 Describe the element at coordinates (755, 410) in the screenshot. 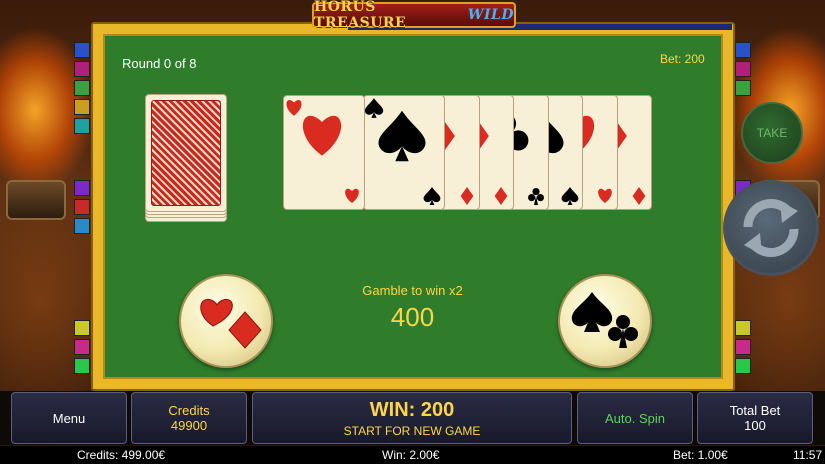

I see `total-bet-label: Total Bet` at that location.